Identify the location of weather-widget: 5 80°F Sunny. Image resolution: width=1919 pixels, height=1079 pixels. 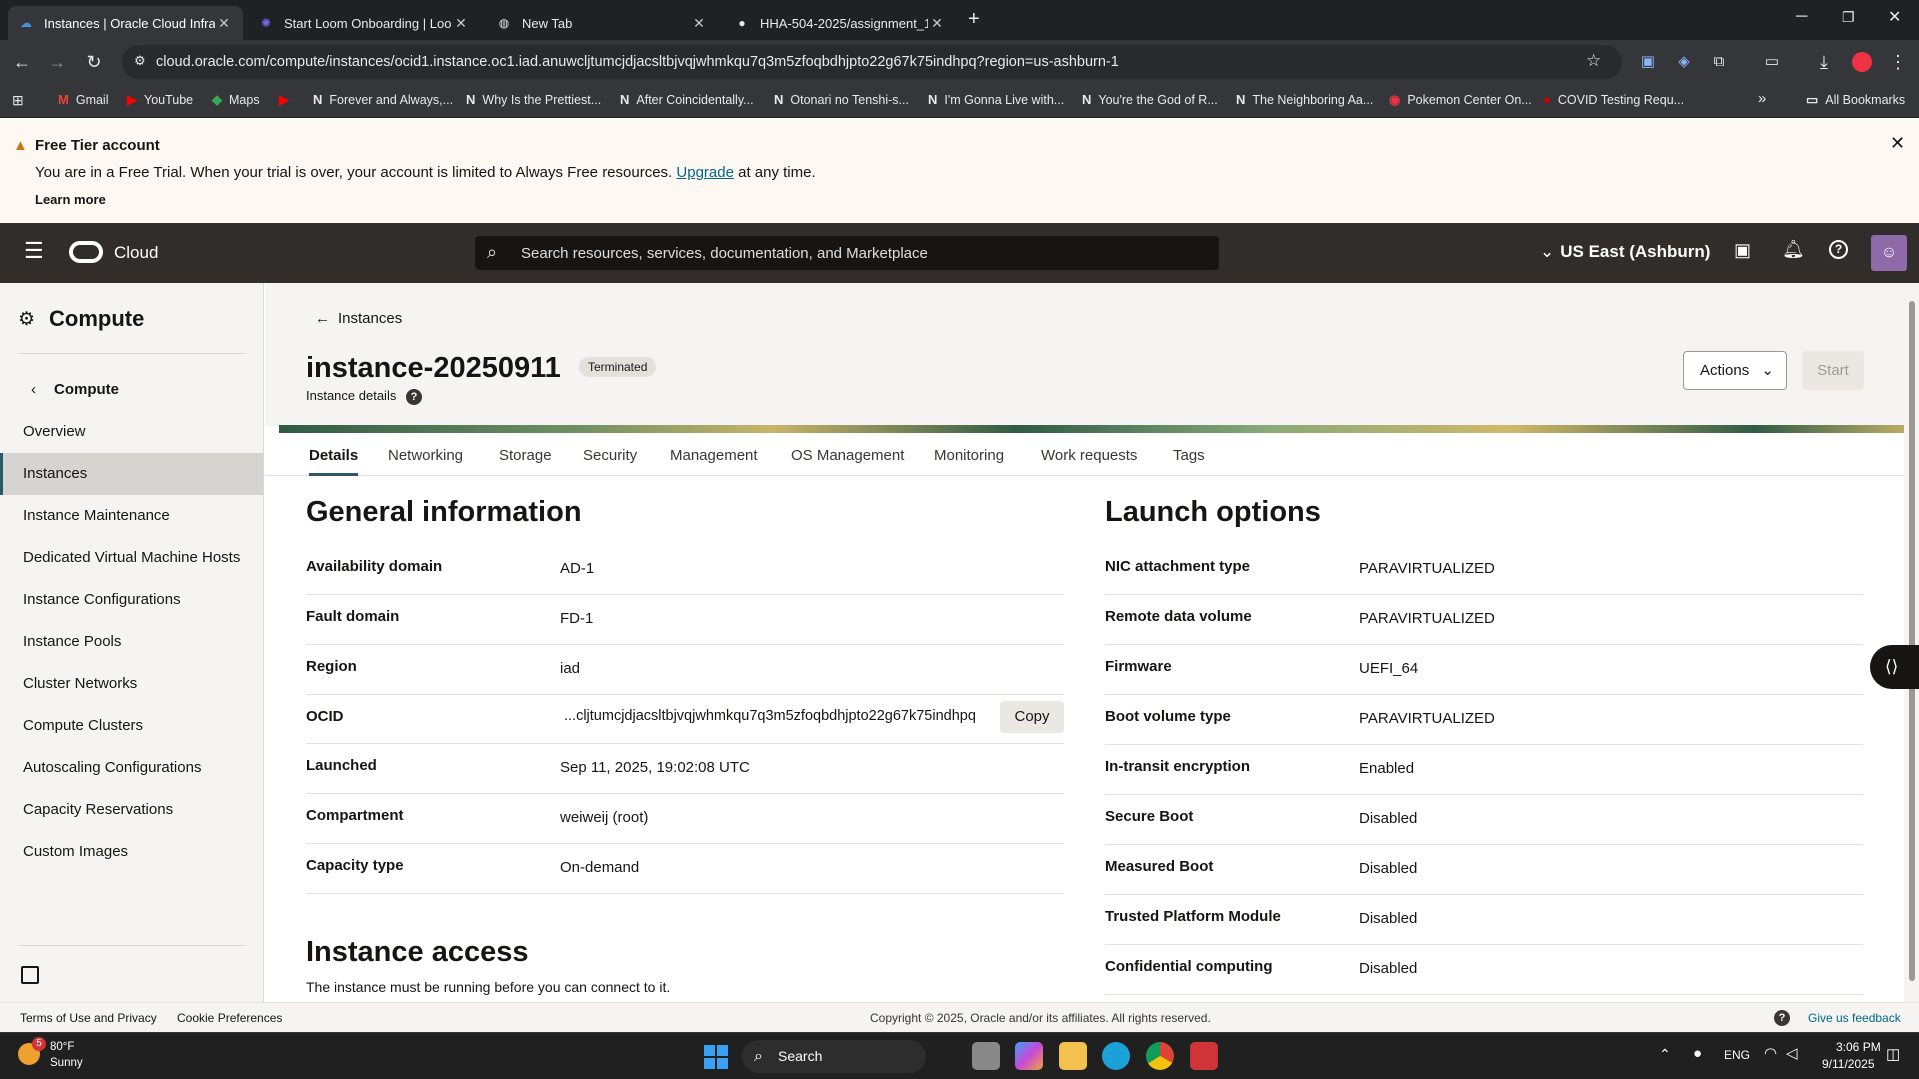
(63, 1055).